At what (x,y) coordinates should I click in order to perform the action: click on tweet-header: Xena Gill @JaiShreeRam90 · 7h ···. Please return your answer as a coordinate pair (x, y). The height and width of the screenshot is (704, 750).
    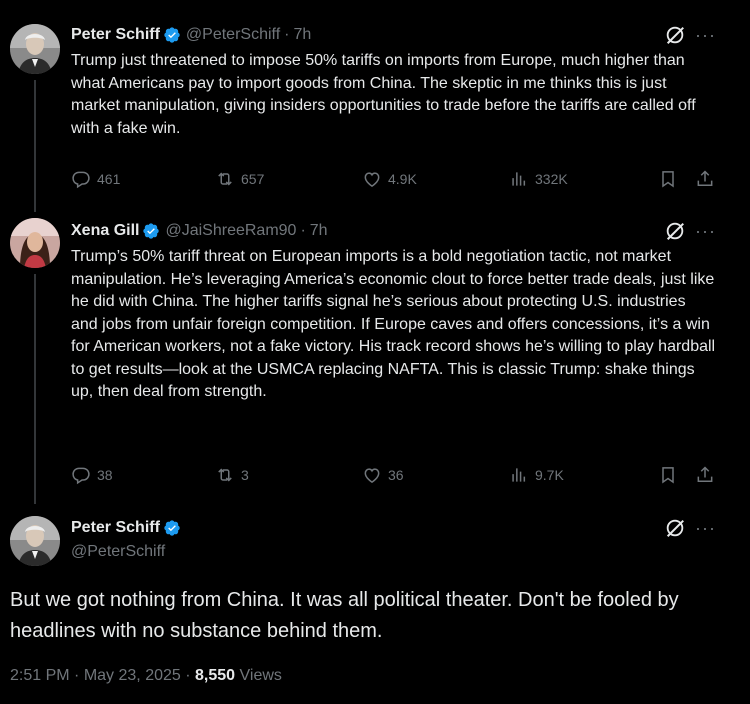
    Looking at the image, I should click on (410, 231).